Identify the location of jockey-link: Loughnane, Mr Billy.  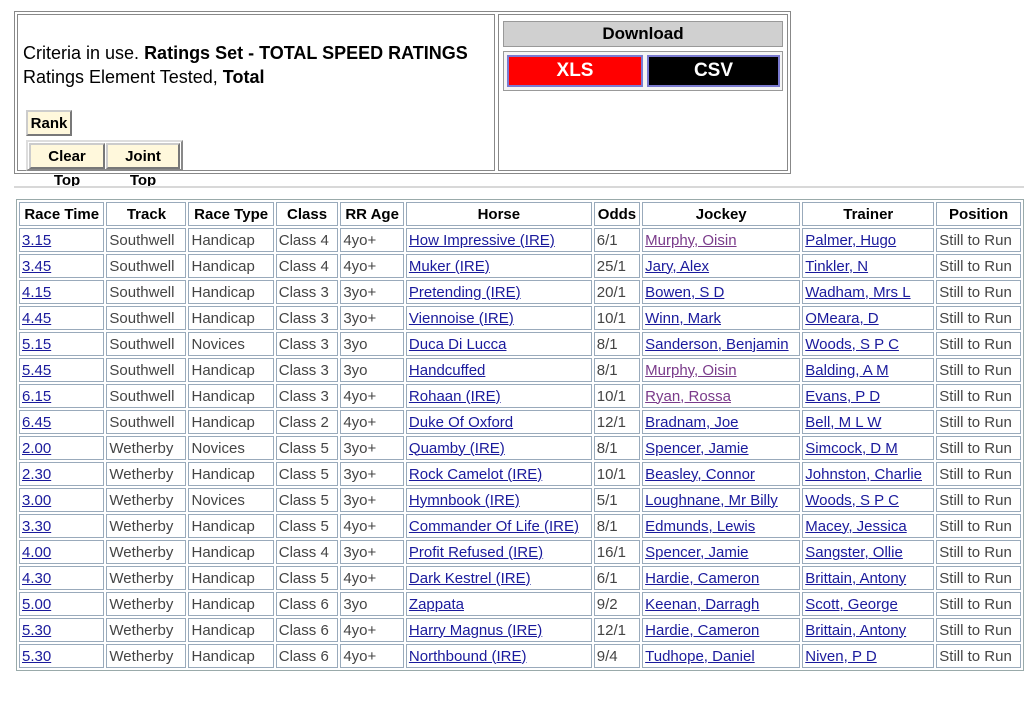
(711, 500).